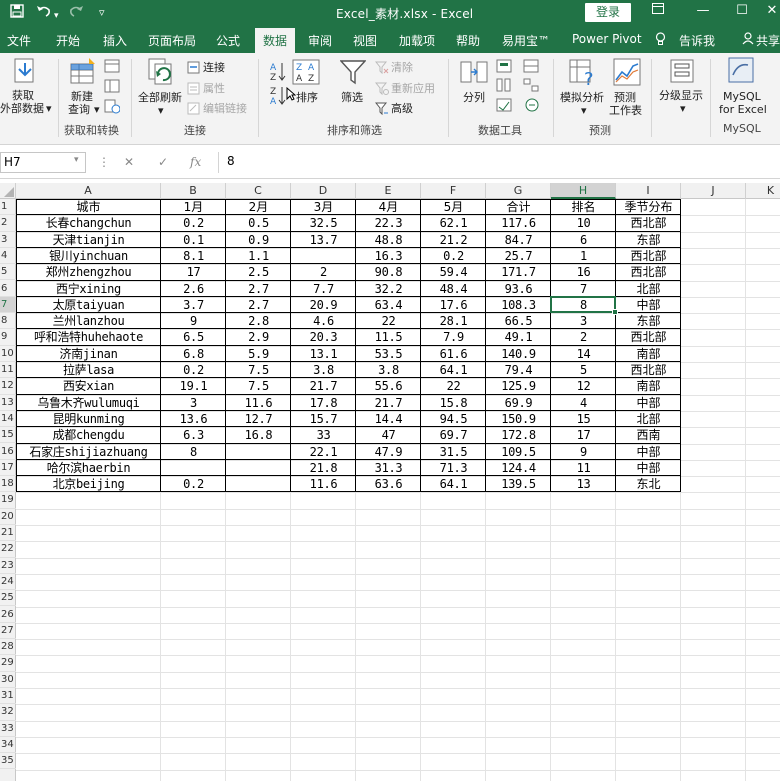 This screenshot has height=781, width=780. What do you see at coordinates (193, 386) in the screenshot?
I see `table-cell: 19.1` at bounding box center [193, 386].